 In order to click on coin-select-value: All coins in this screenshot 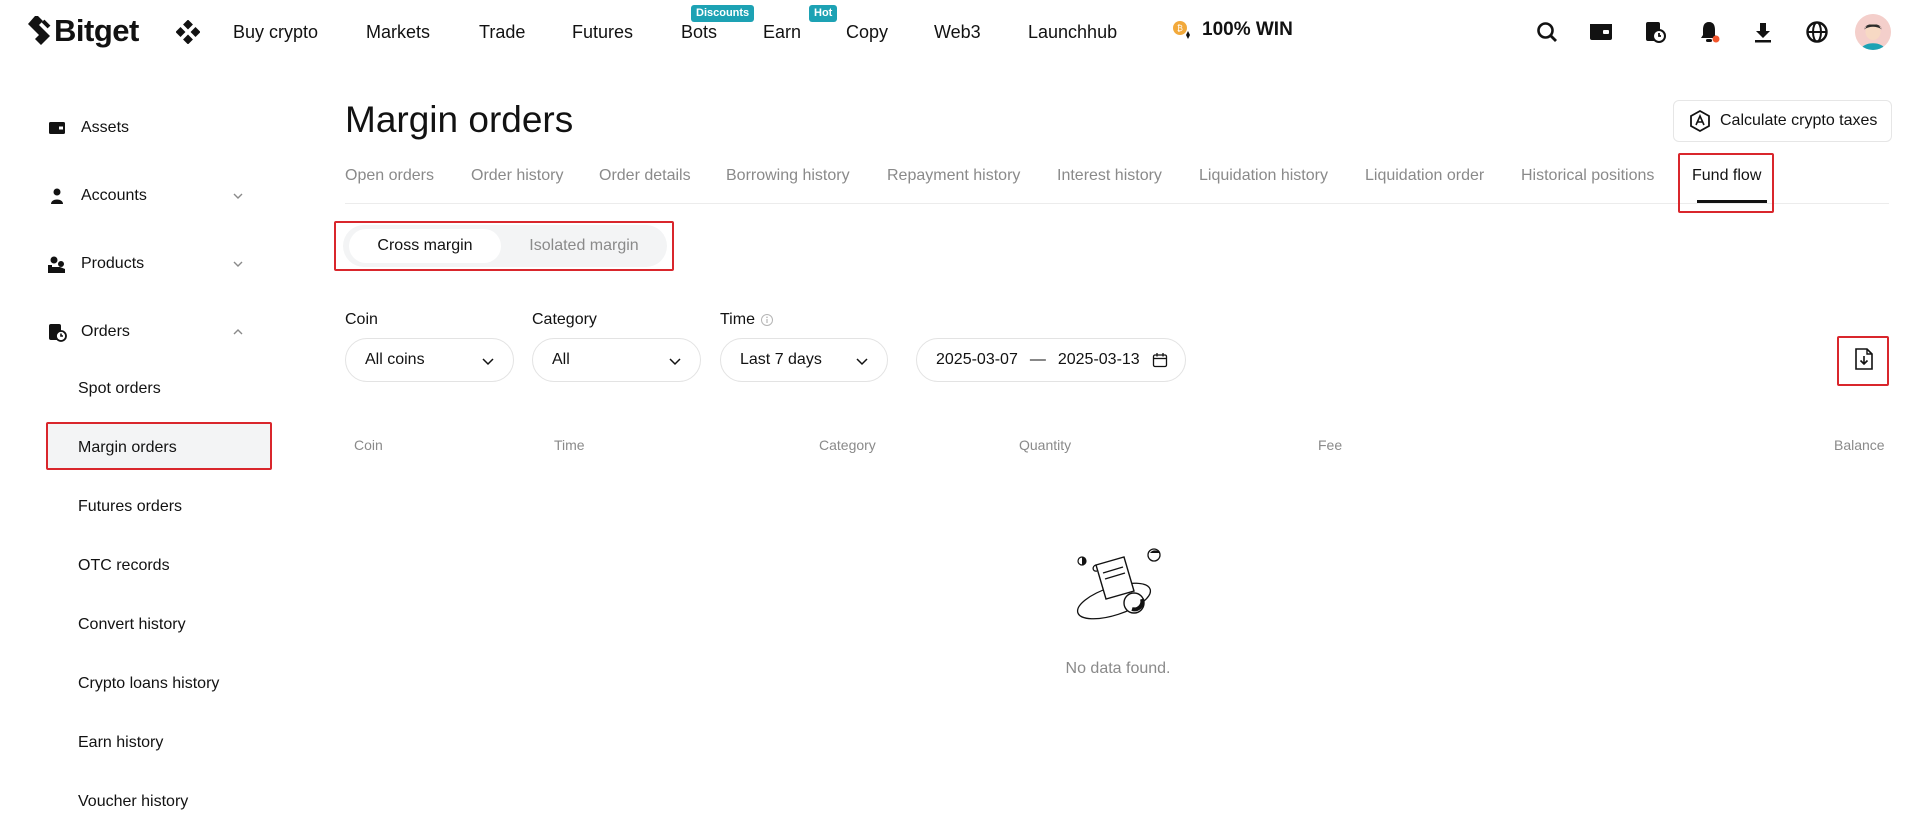, I will do `click(395, 359)`.